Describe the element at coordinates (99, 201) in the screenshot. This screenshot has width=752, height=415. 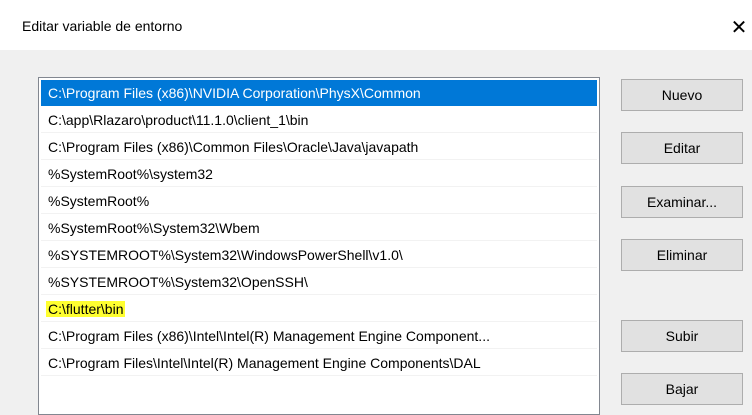
I see `list-item-text: %SystemRoot%` at that location.